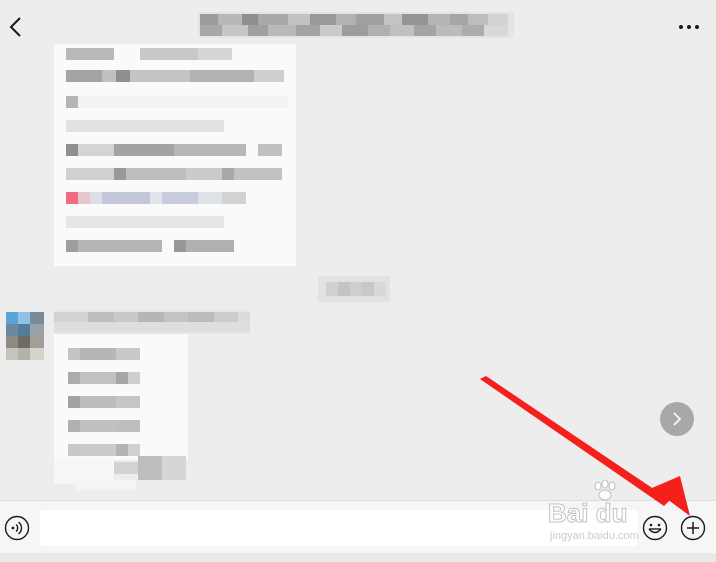 The width and height of the screenshot is (716, 562). I want to click on emoji-icon, so click(655, 528).